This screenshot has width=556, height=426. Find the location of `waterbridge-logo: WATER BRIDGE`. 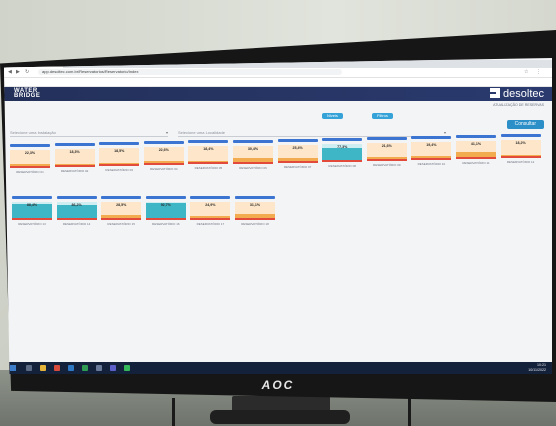

waterbridge-logo: WATER BRIDGE is located at coordinates (27, 93).